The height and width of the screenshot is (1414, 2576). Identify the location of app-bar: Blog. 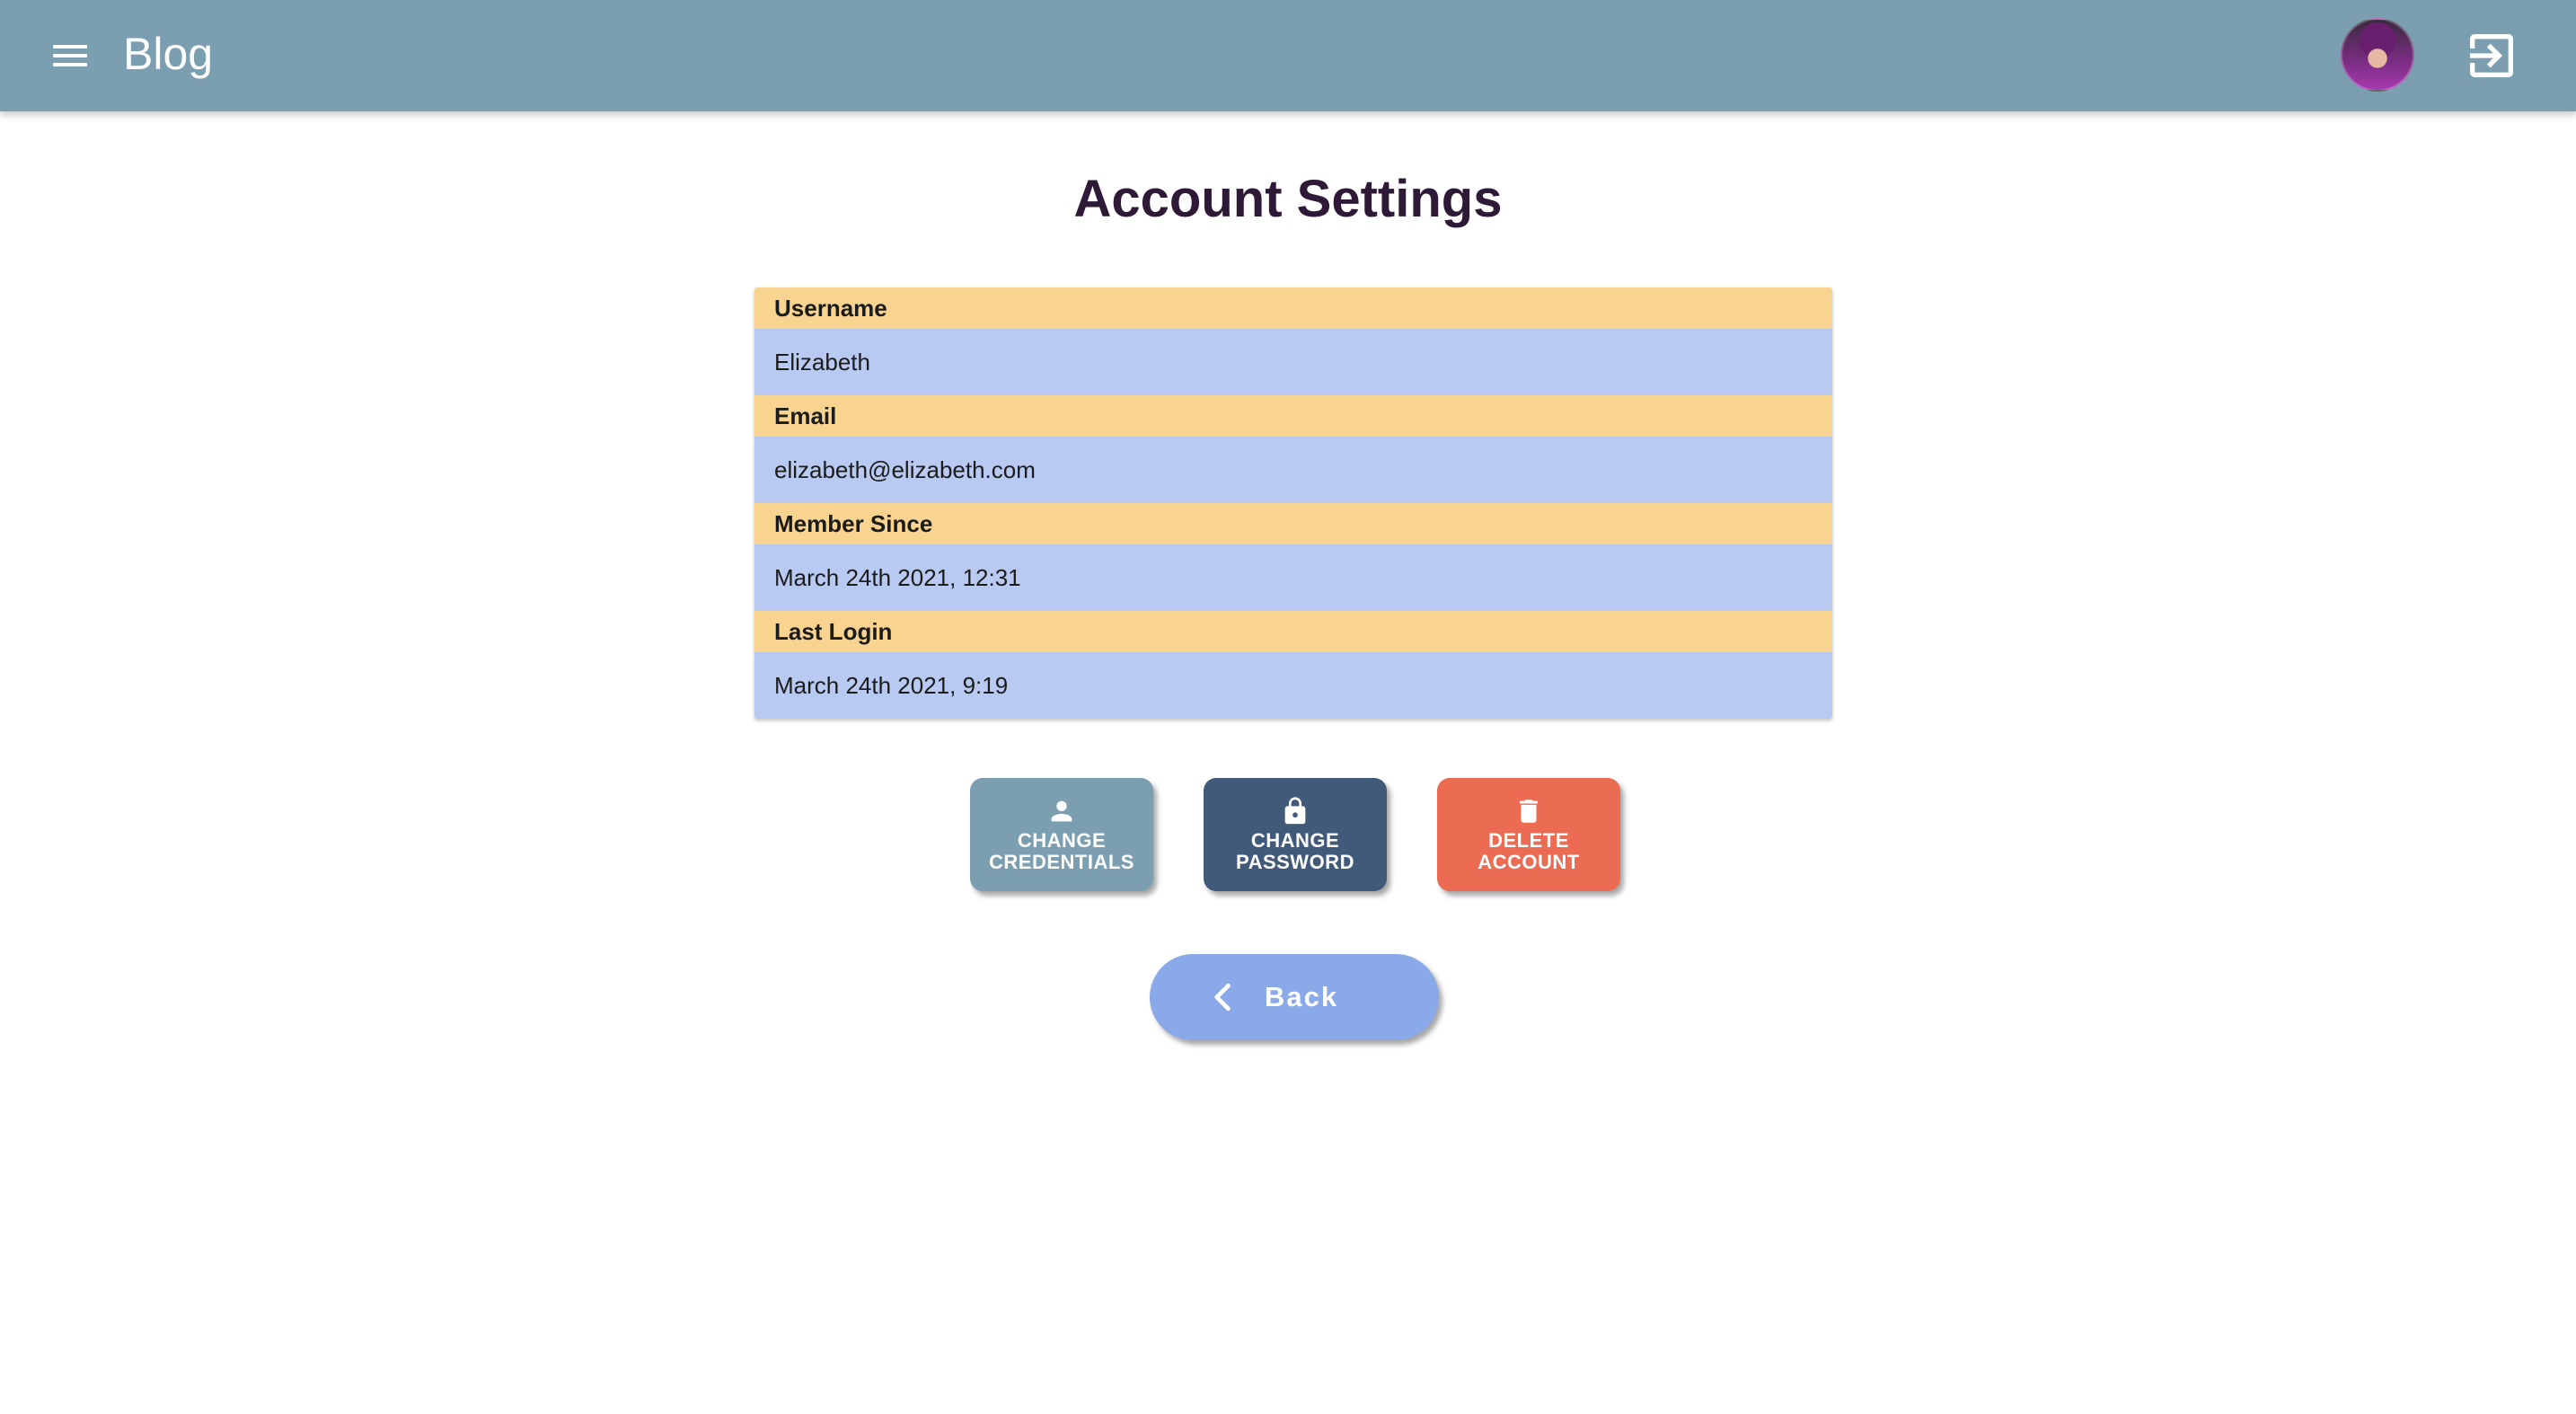
(1288, 55).